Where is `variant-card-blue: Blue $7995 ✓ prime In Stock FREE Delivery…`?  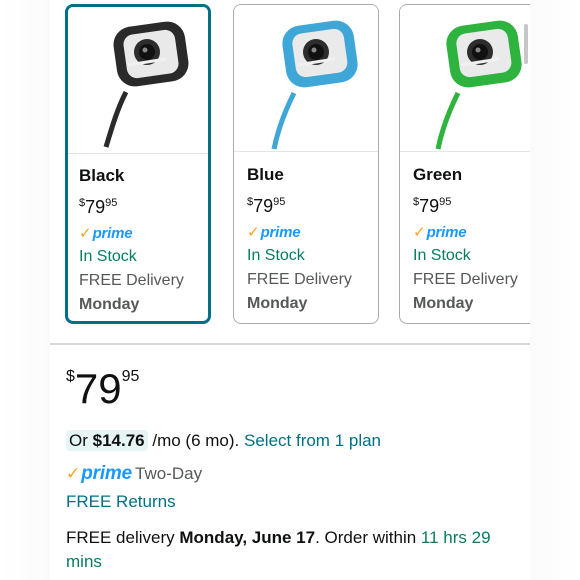 variant-card-blue: Blue $7995 ✓ prime In Stock FREE Delivery… is located at coordinates (306, 164).